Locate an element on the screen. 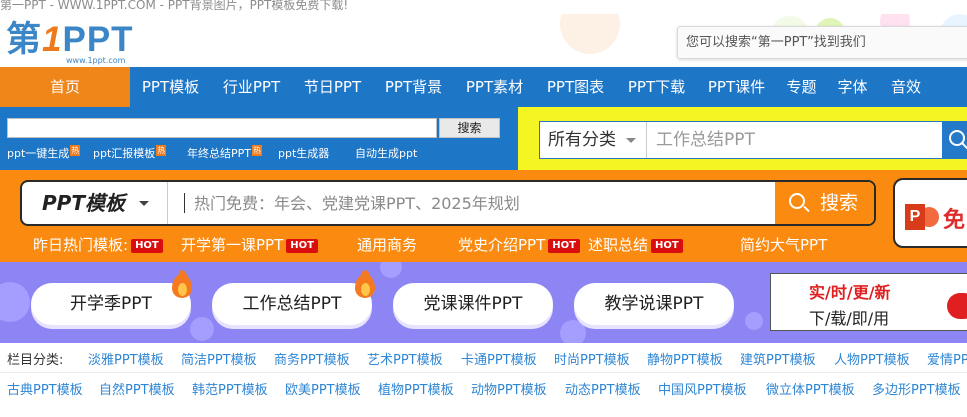 This screenshot has height=417, width=967. hero-category-select: PPT模板 is located at coordinates (95, 203).